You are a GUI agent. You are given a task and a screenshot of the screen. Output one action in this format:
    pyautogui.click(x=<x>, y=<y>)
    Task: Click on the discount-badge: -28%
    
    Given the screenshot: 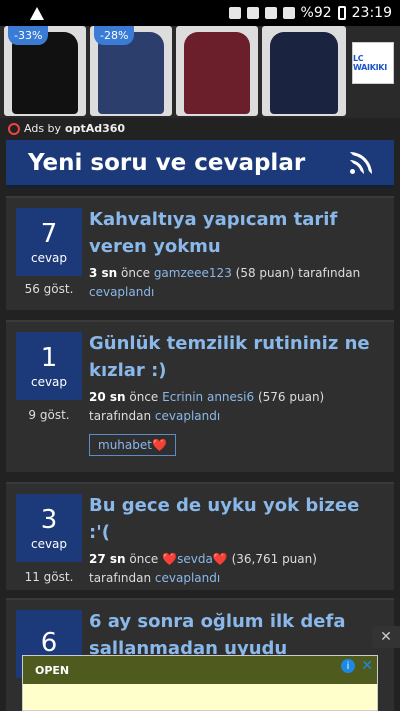 What is the action you would take?
    pyautogui.click(x=114, y=35)
    